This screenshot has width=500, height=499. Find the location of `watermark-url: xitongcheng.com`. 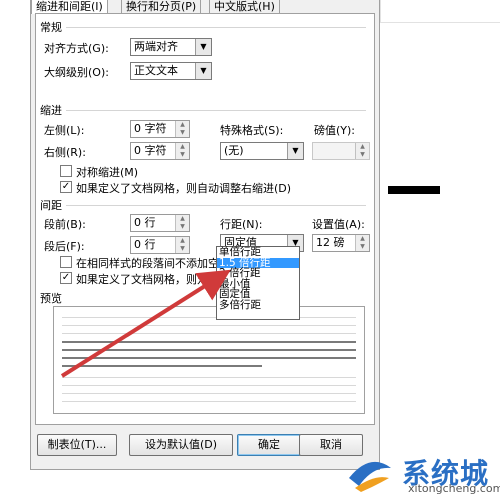

watermark-url: xitongcheng.com is located at coordinates (454, 488).